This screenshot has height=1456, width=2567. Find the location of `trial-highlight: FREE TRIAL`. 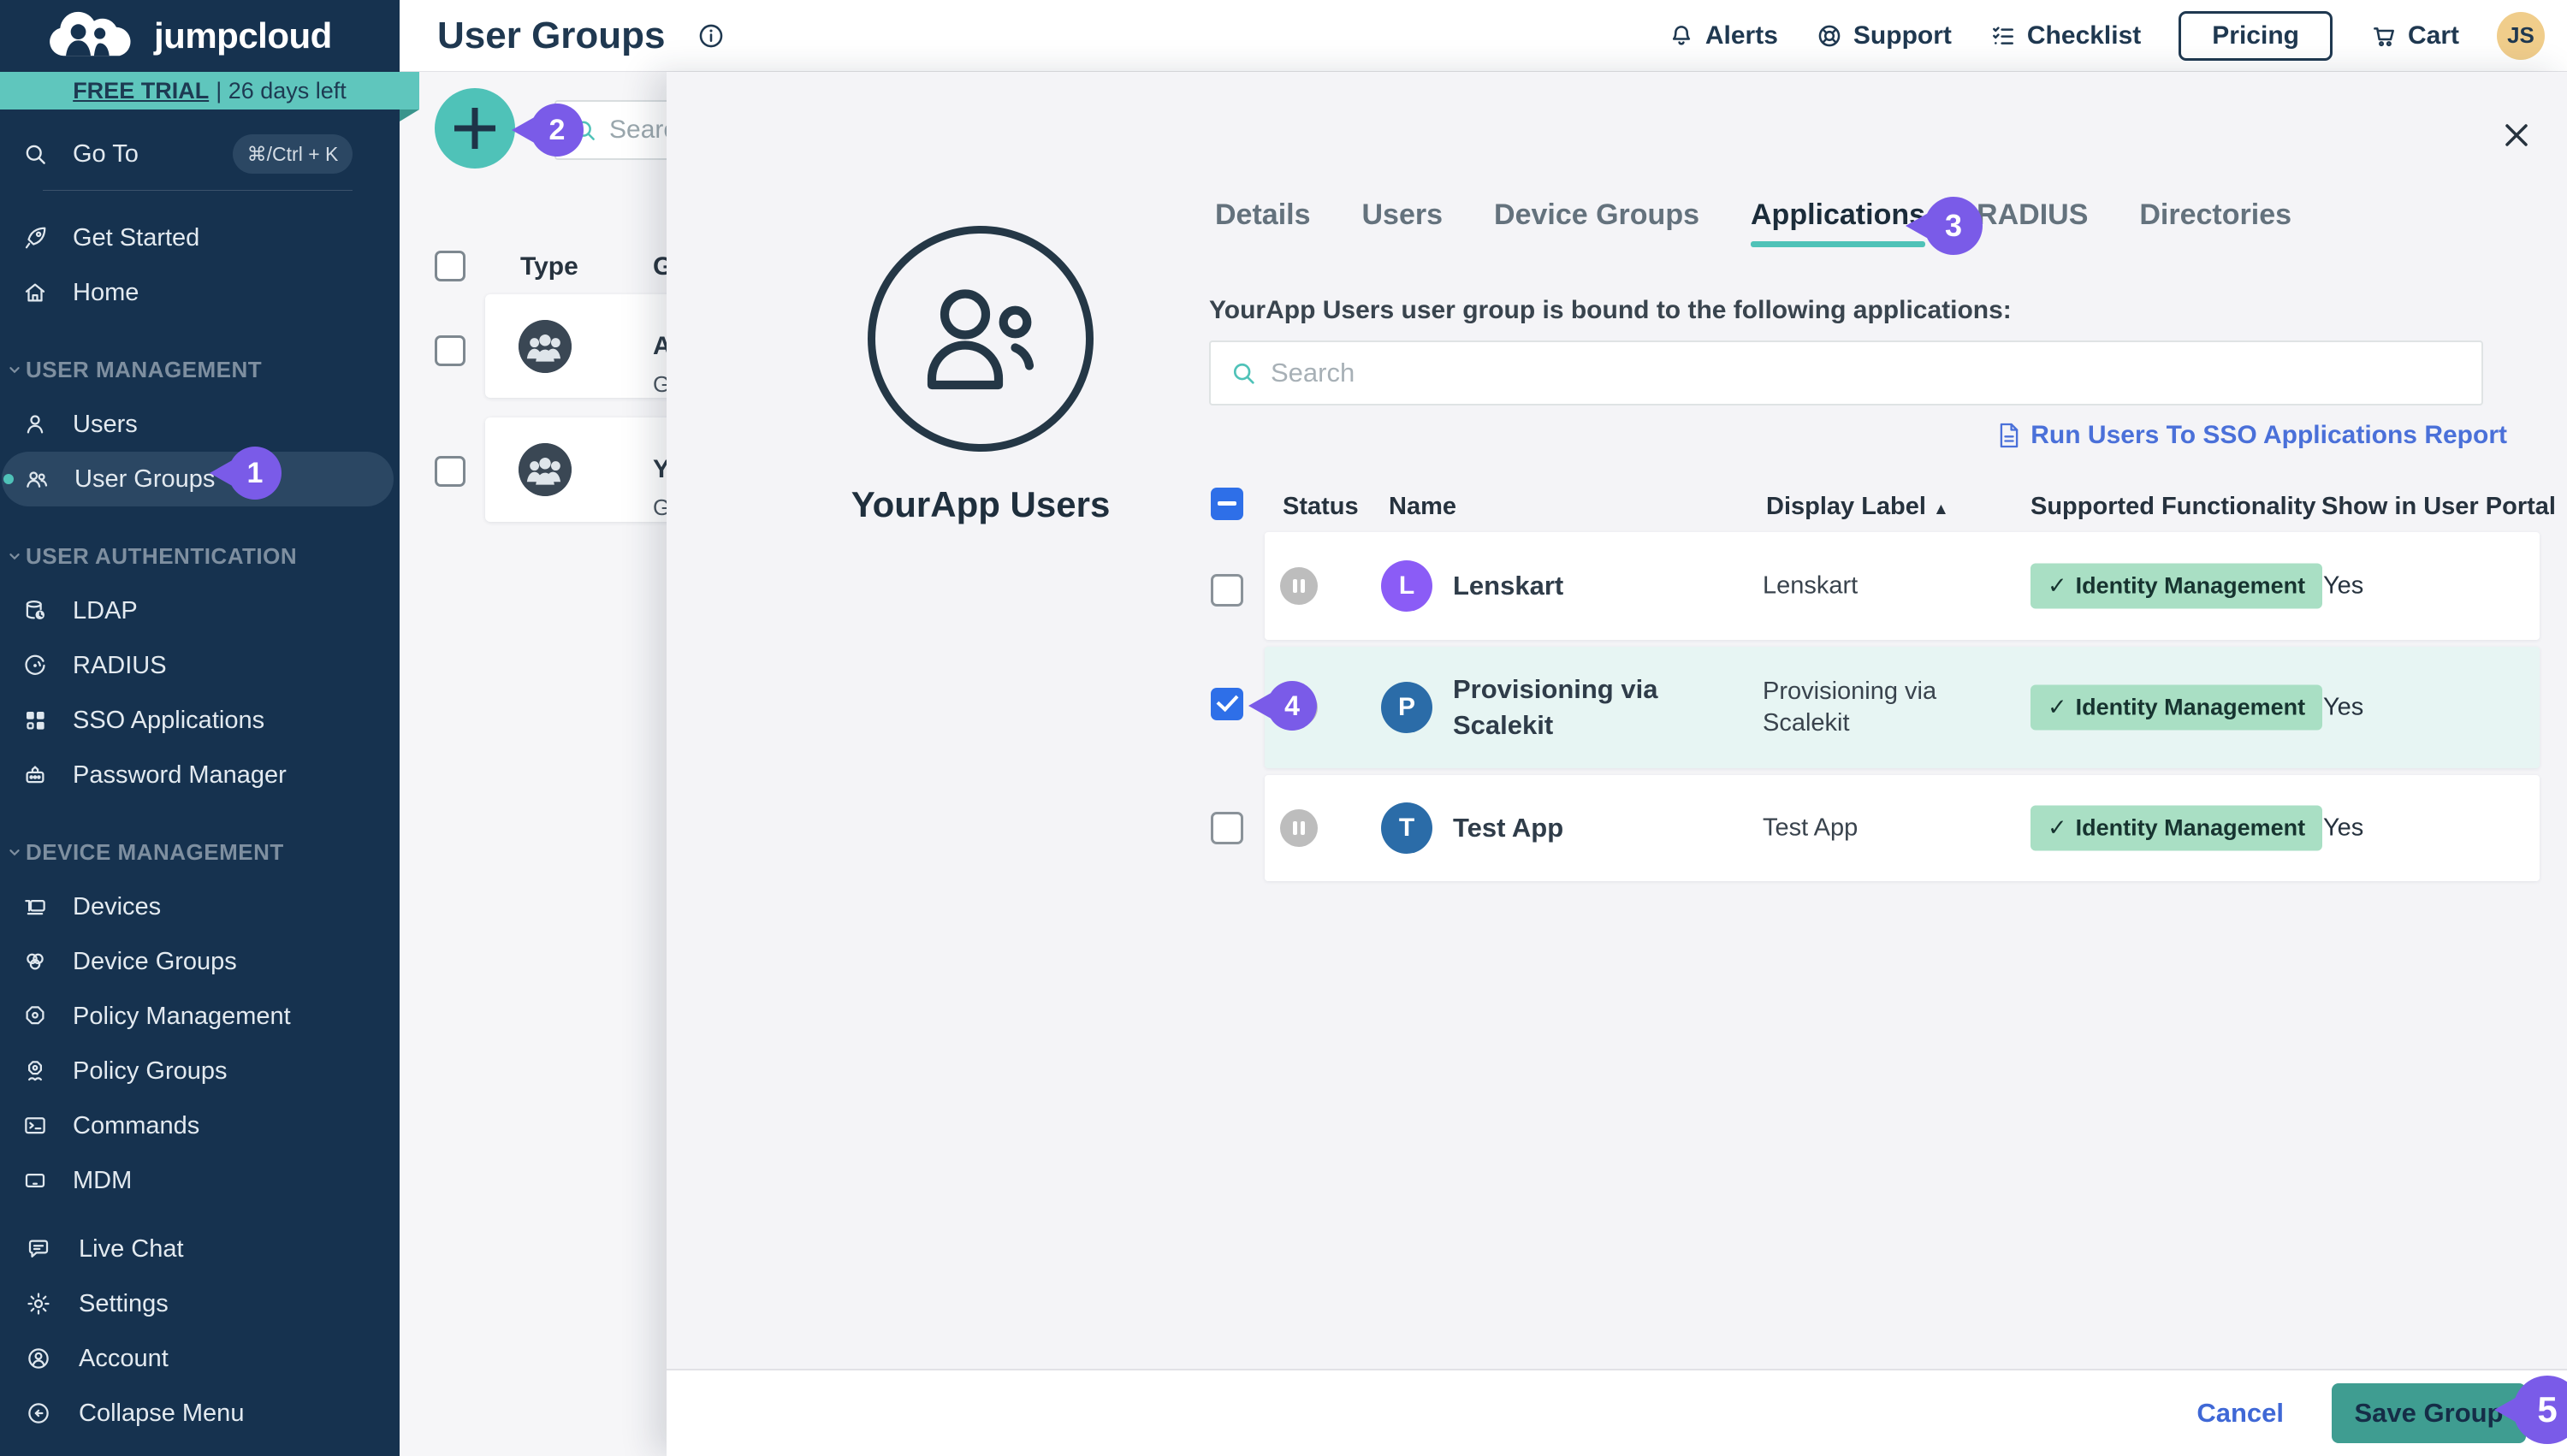

trial-highlight: FREE TRIAL is located at coordinates (141, 90).